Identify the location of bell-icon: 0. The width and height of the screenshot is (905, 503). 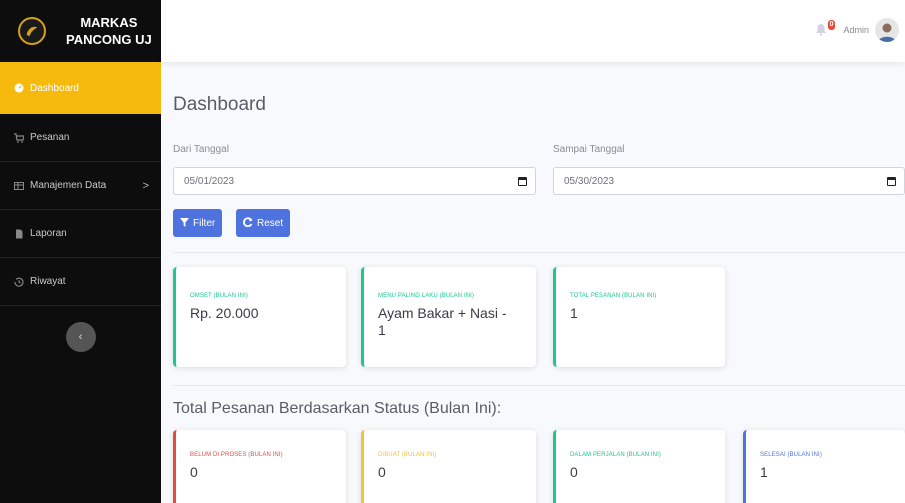
(825, 28).